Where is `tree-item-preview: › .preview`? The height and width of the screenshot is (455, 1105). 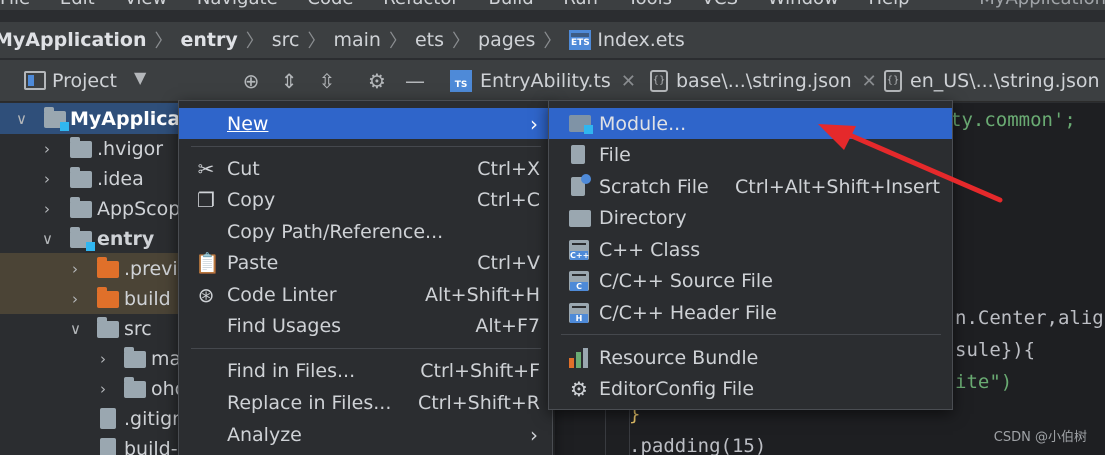
tree-item-preview: › .preview is located at coordinates (90, 268).